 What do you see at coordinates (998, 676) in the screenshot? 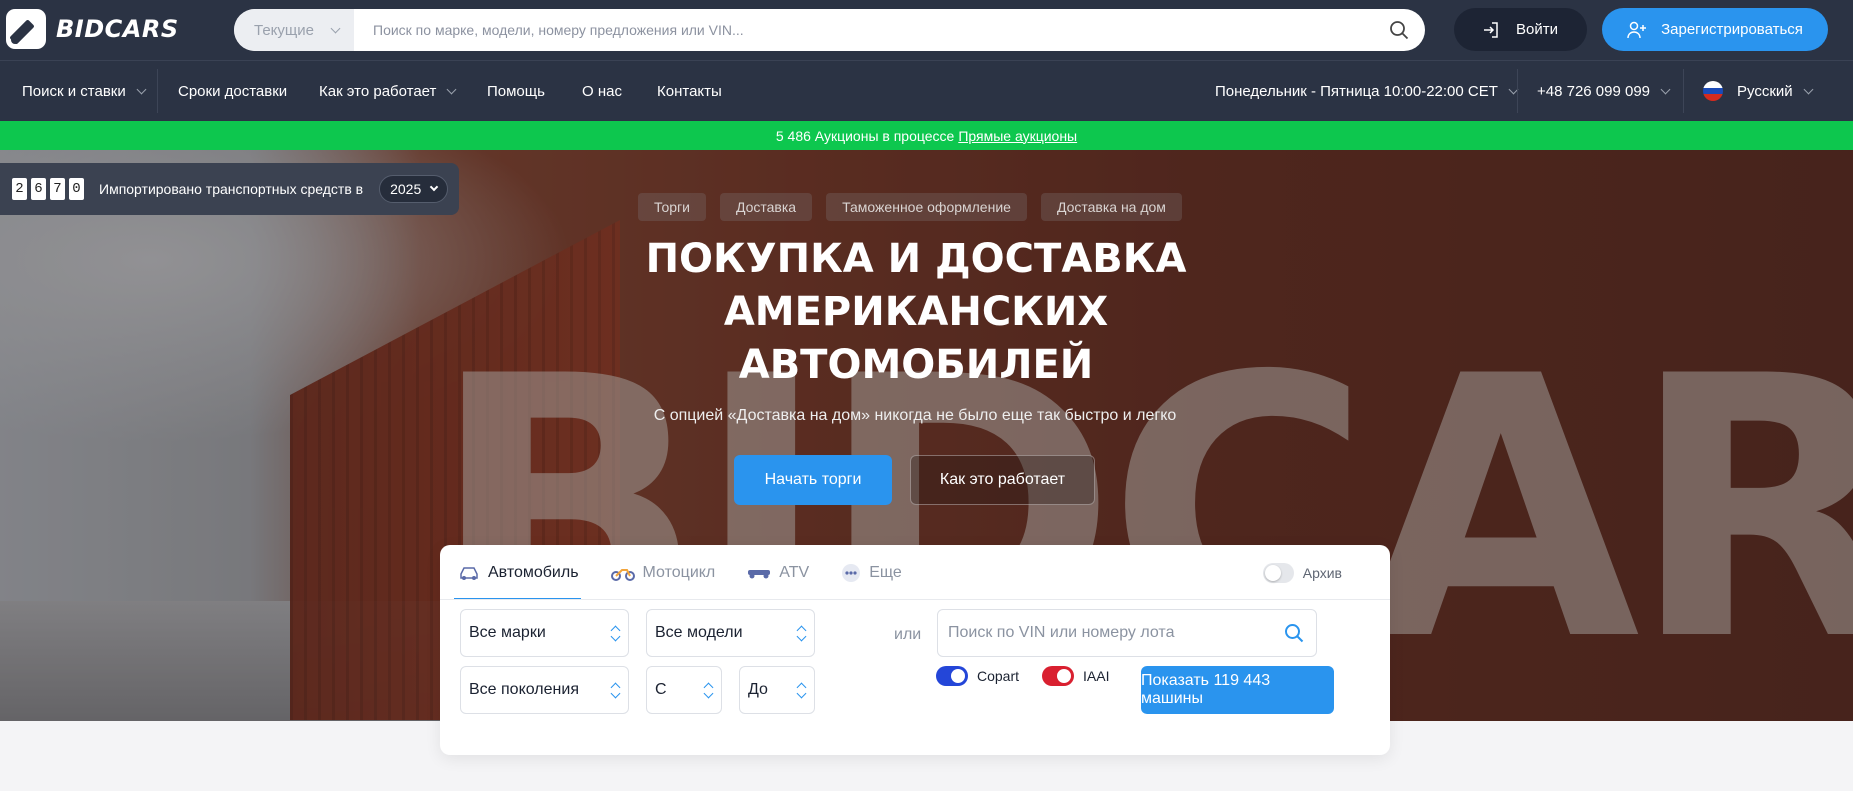
I see `copart-label: Copart` at bounding box center [998, 676].